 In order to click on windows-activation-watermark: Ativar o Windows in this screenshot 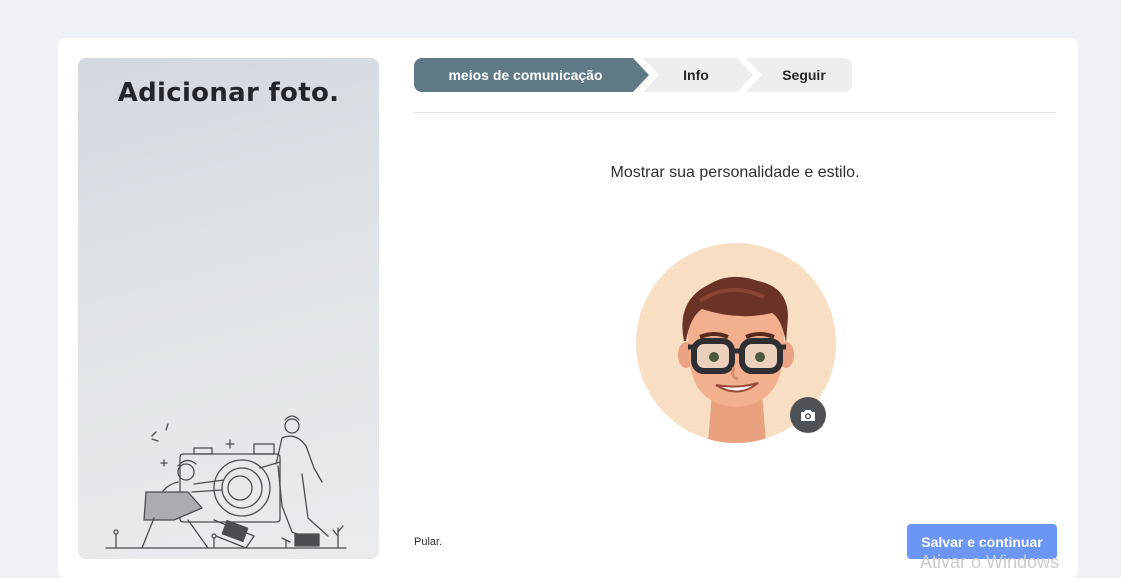, I will do `click(990, 562)`.